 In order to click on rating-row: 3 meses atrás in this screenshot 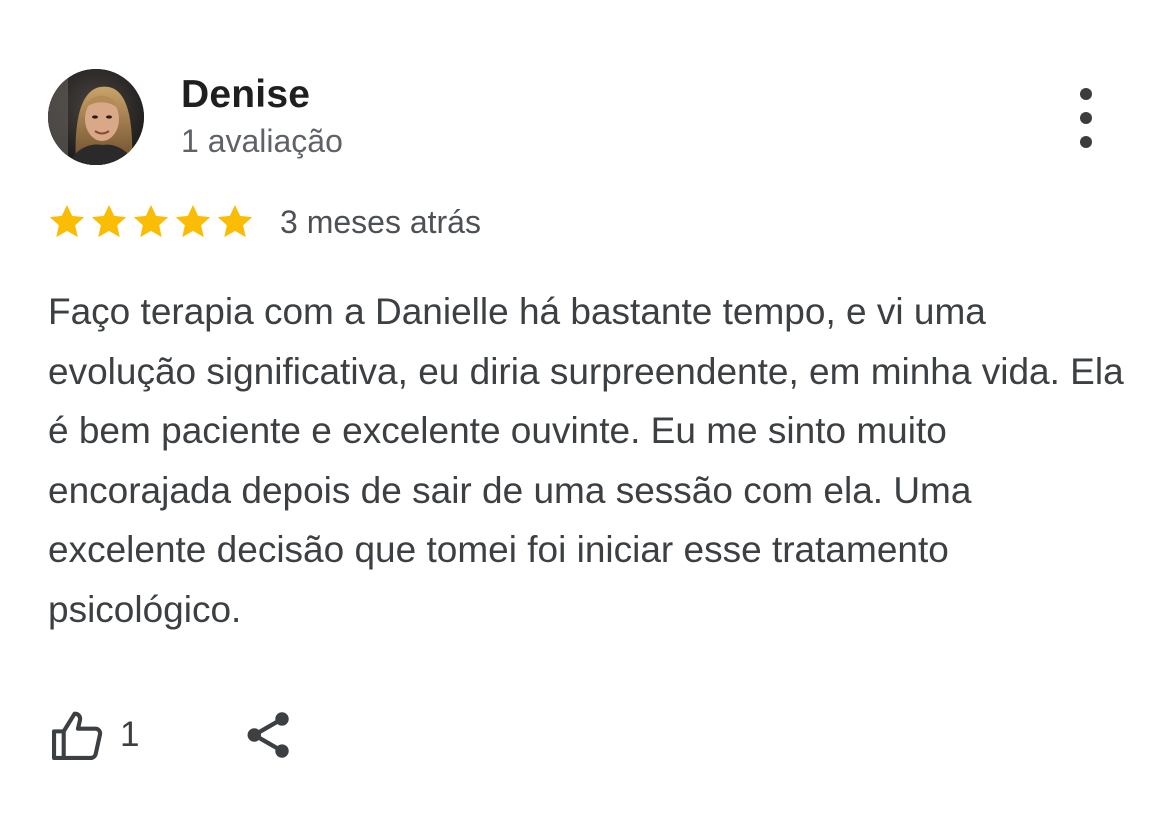, I will do `click(263, 222)`.